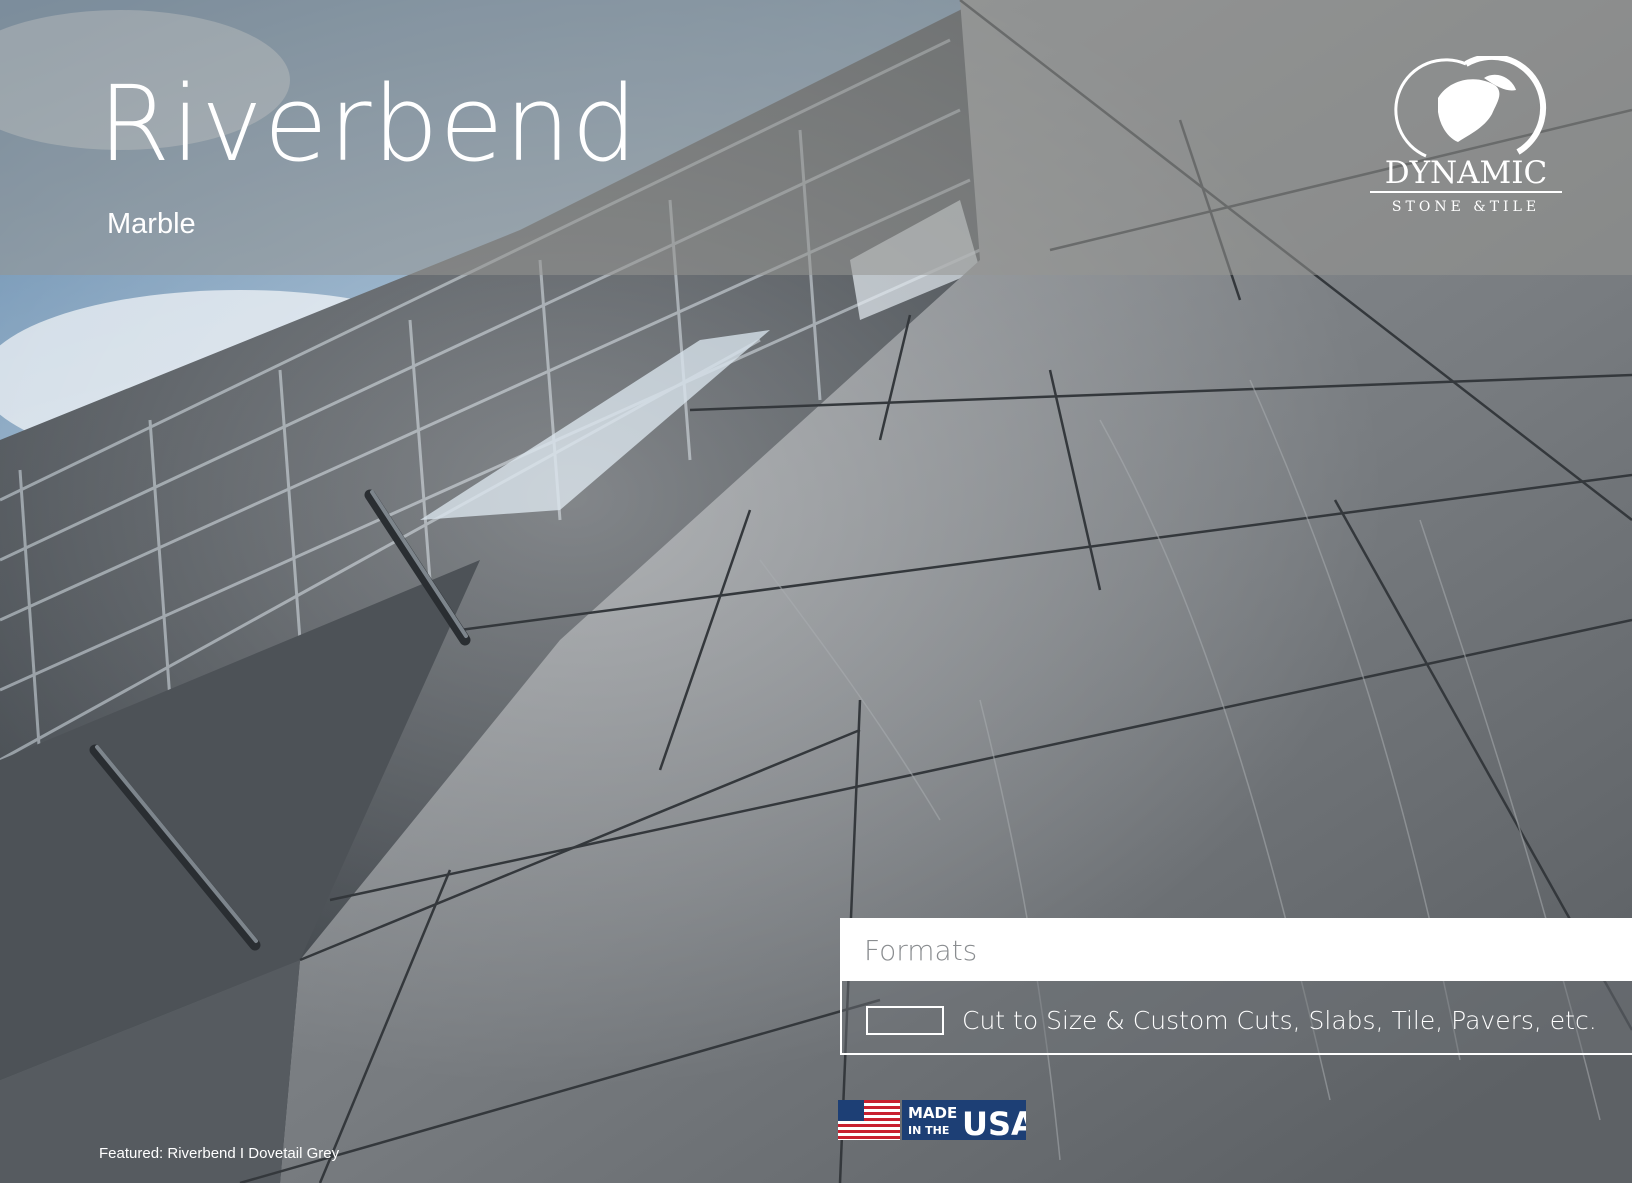 This screenshot has height=1183, width=1632. I want to click on product-subtitle: Marble, so click(151, 224).